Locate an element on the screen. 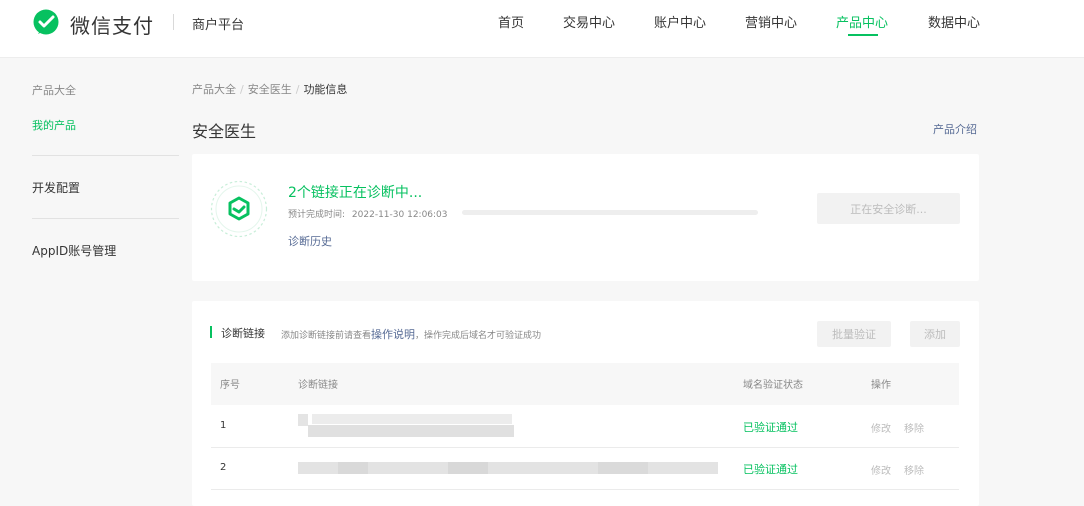 Image resolution: width=1084 pixels, height=506 pixels. nav-trade-center: 交易中心 is located at coordinates (589, 21).